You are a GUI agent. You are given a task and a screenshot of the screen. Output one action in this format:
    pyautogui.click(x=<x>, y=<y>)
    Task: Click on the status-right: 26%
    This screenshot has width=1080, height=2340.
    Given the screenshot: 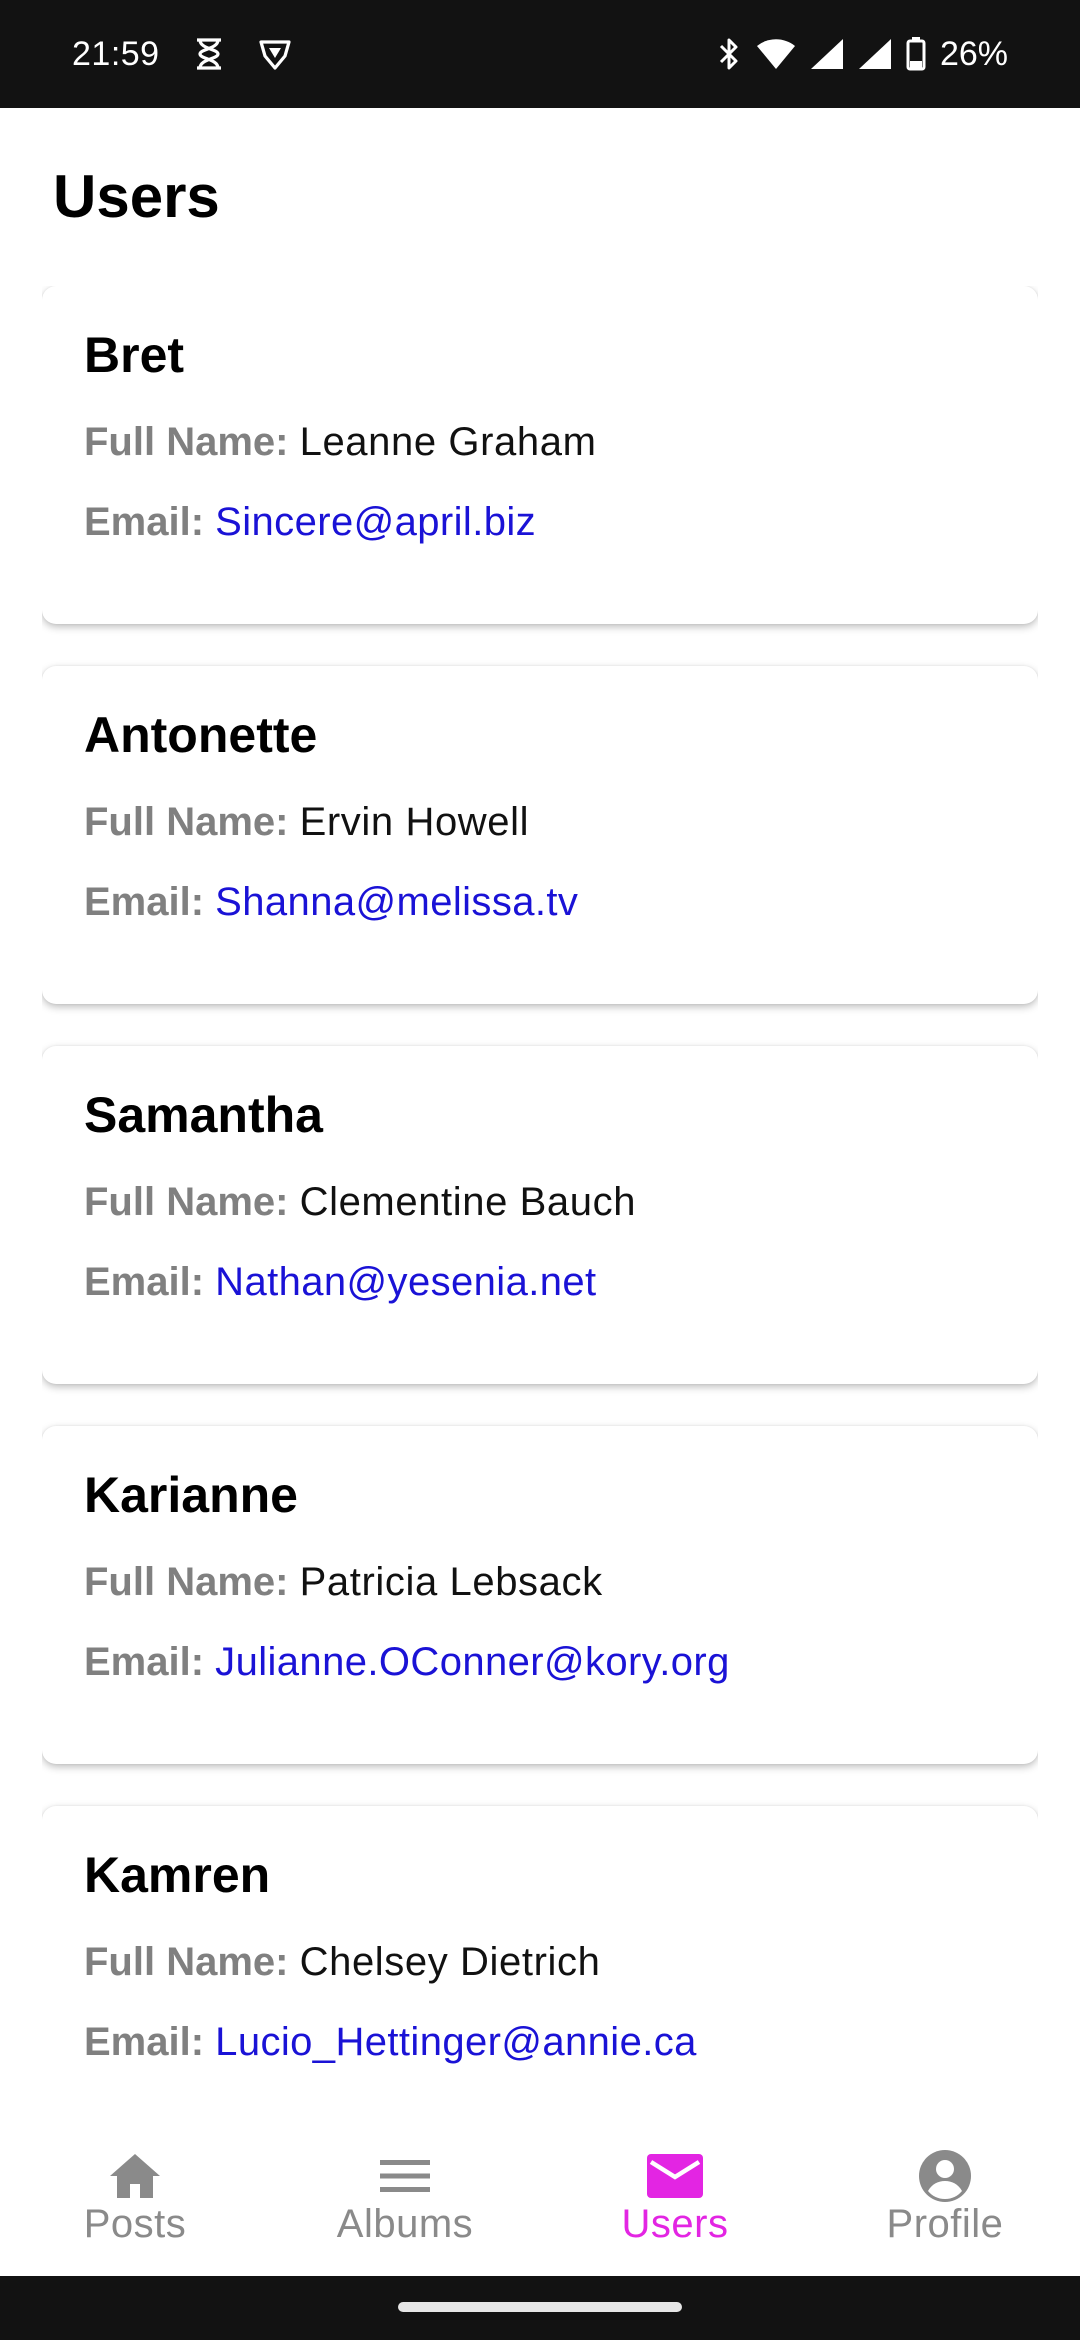 What is the action you would take?
    pyautogui.click(x=862, y=54)
    